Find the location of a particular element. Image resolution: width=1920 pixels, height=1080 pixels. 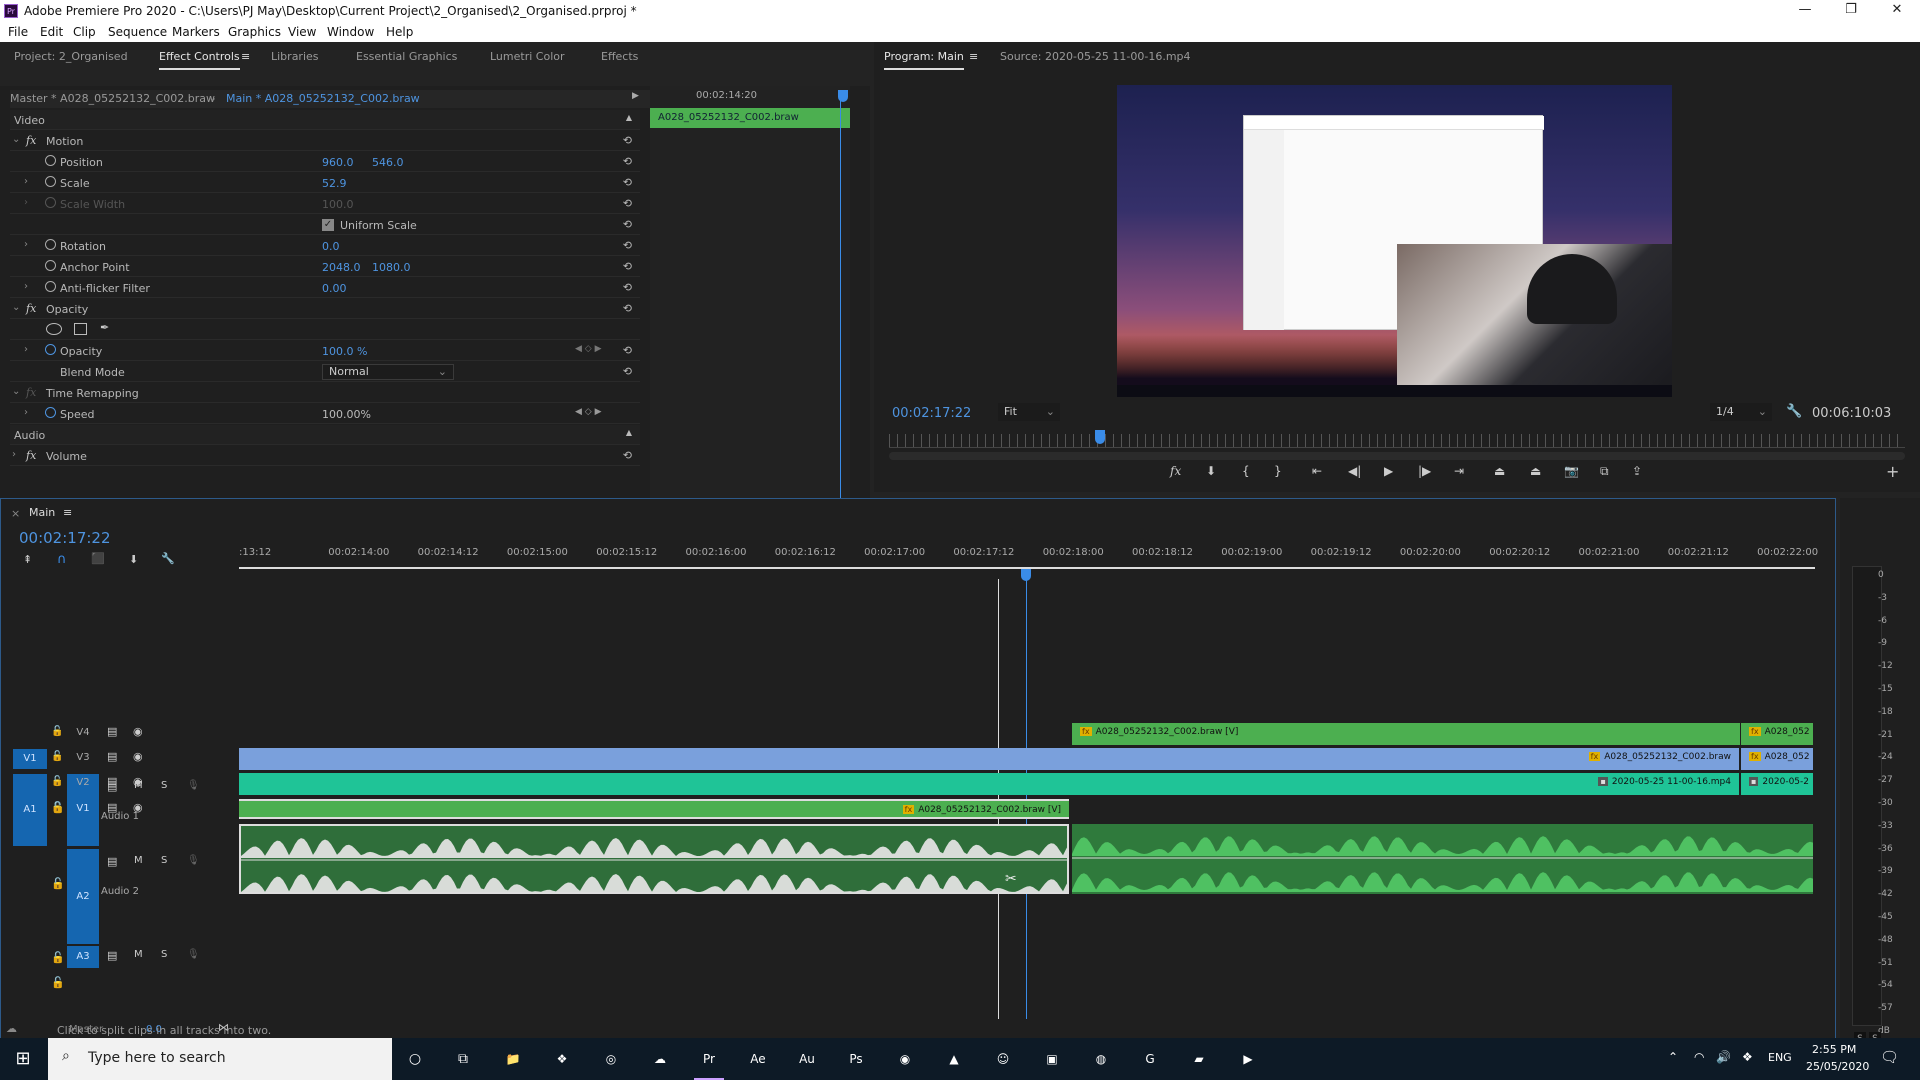

mute-button: M is located at coordinates (138, 954).